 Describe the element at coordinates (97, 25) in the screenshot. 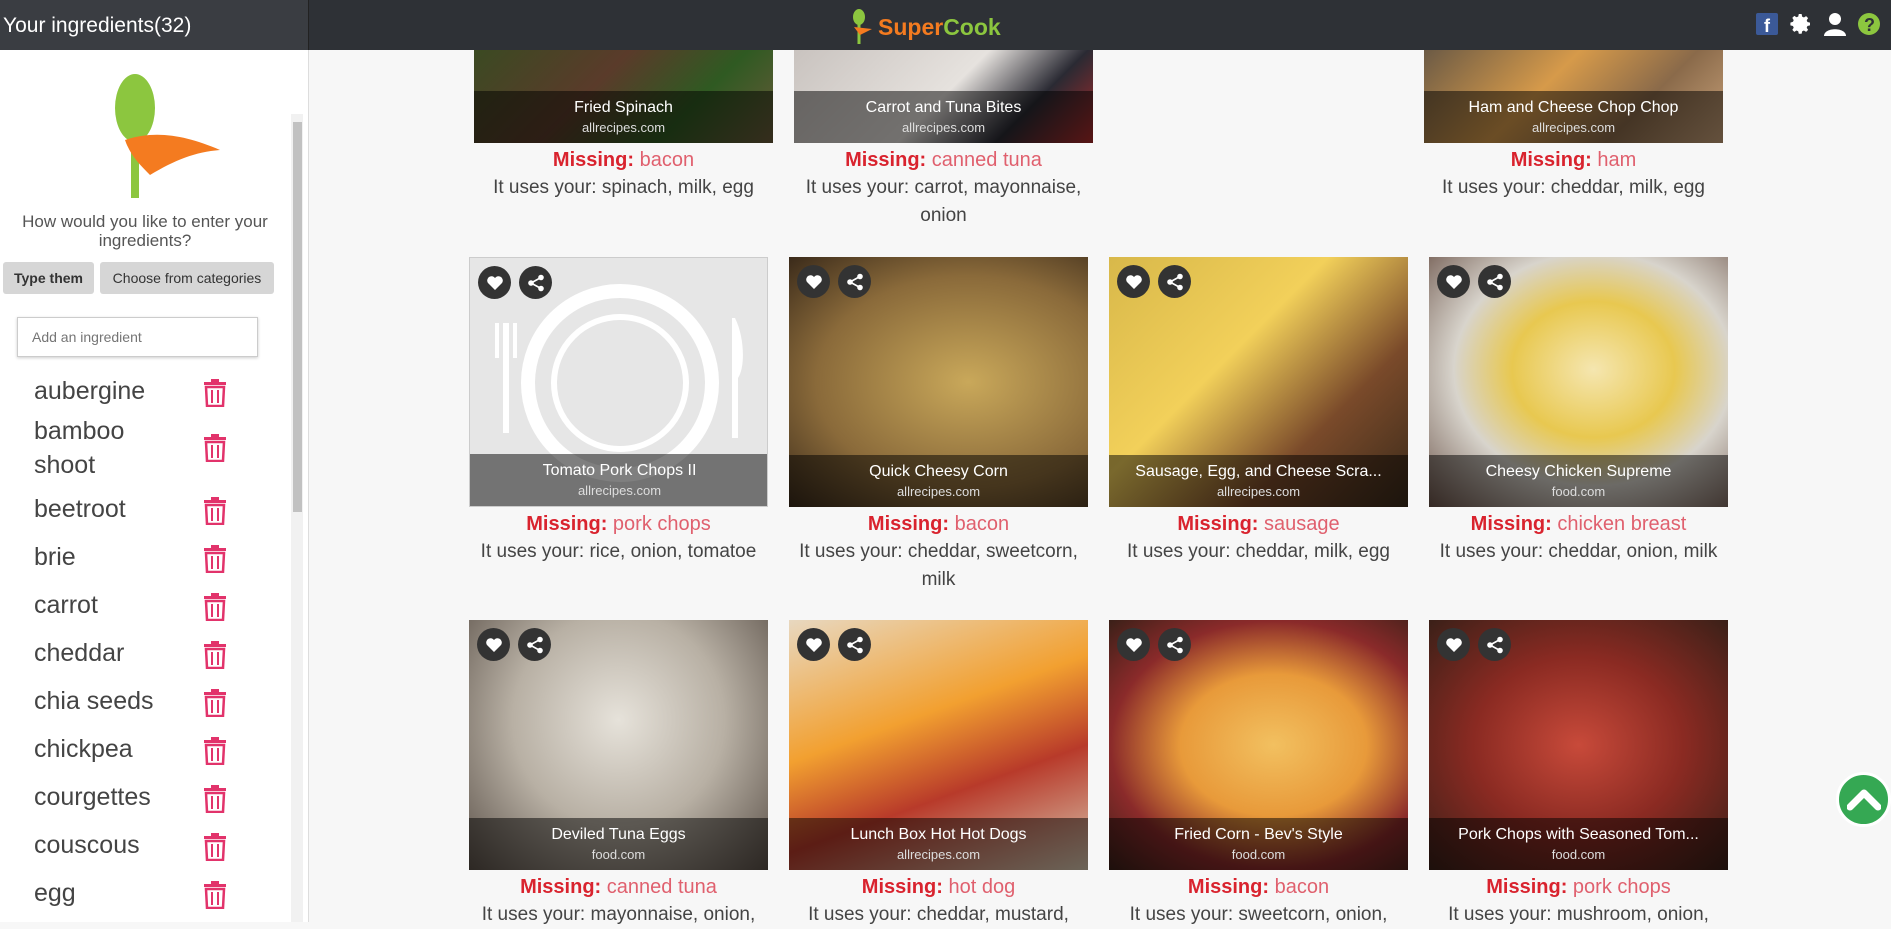

I see `ingredients-count-title: Your ingredients(32)` at that location.